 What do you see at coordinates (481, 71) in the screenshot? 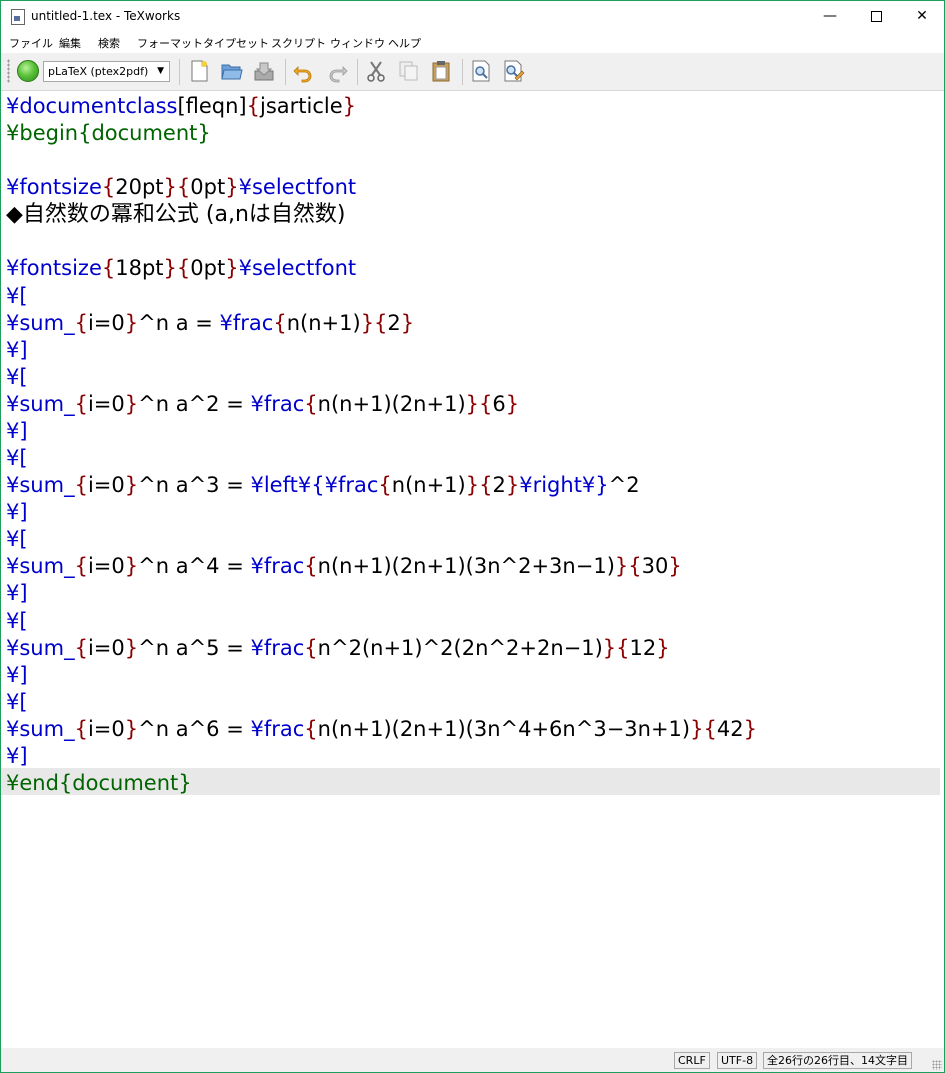
I see `find-icon` at bounding box center [481, 71].